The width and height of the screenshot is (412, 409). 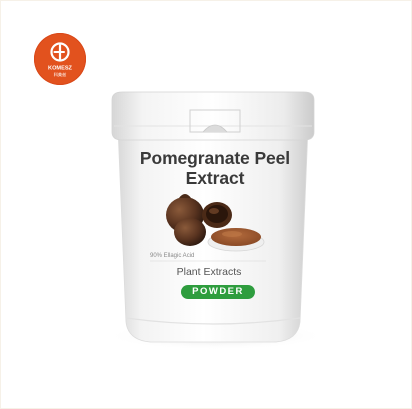 What do you see at coordinates (215, 168) in the screenshot?
I see `product-title: Pomegranate Peel Extract` at bounding box center [215, 168].